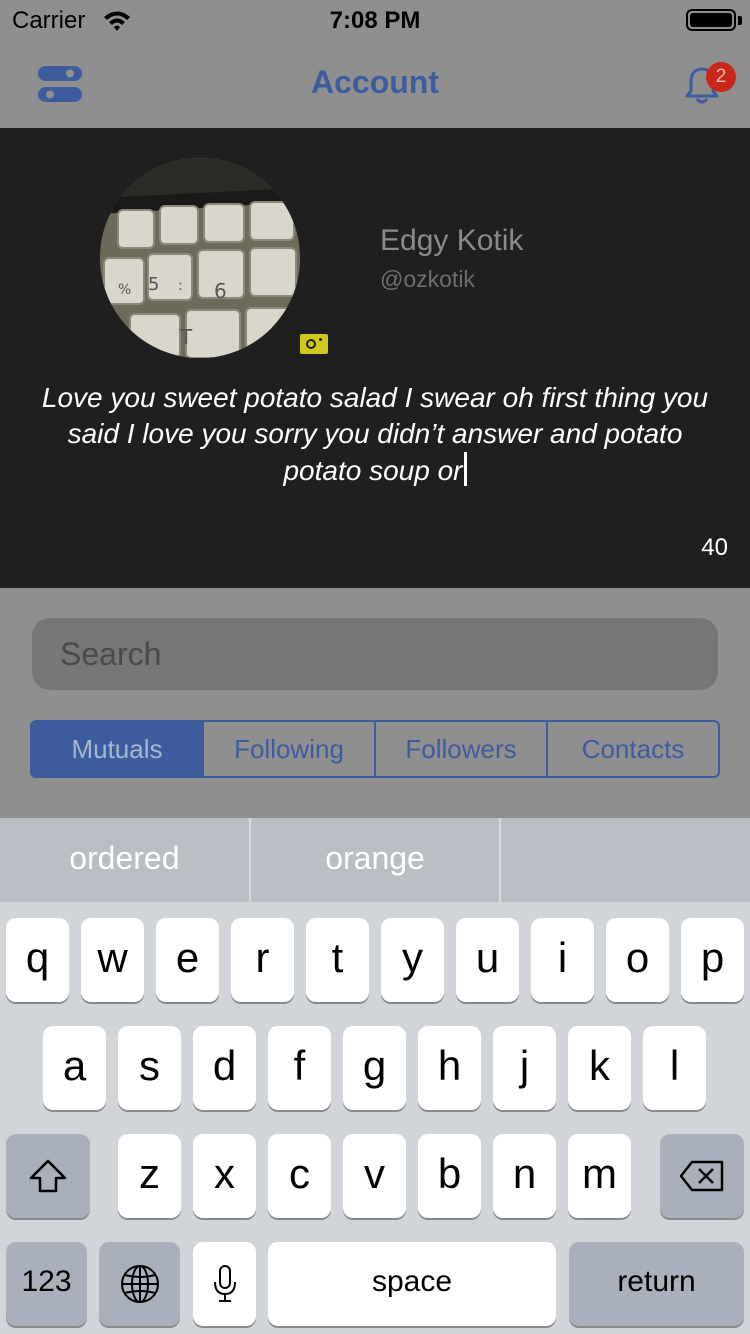 Image resolution: width=750 pixels, height=1334 pixels. I want to click on shift-icon, so click(48, 1176).